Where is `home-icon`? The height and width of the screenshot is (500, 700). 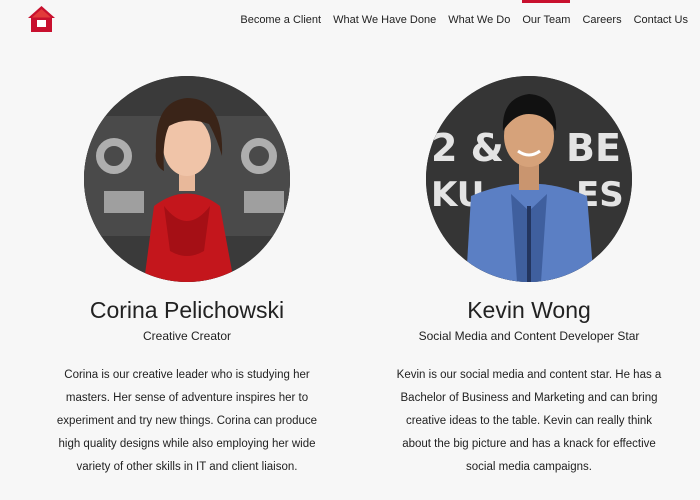 home-icon is located at coordinates (41, 19).